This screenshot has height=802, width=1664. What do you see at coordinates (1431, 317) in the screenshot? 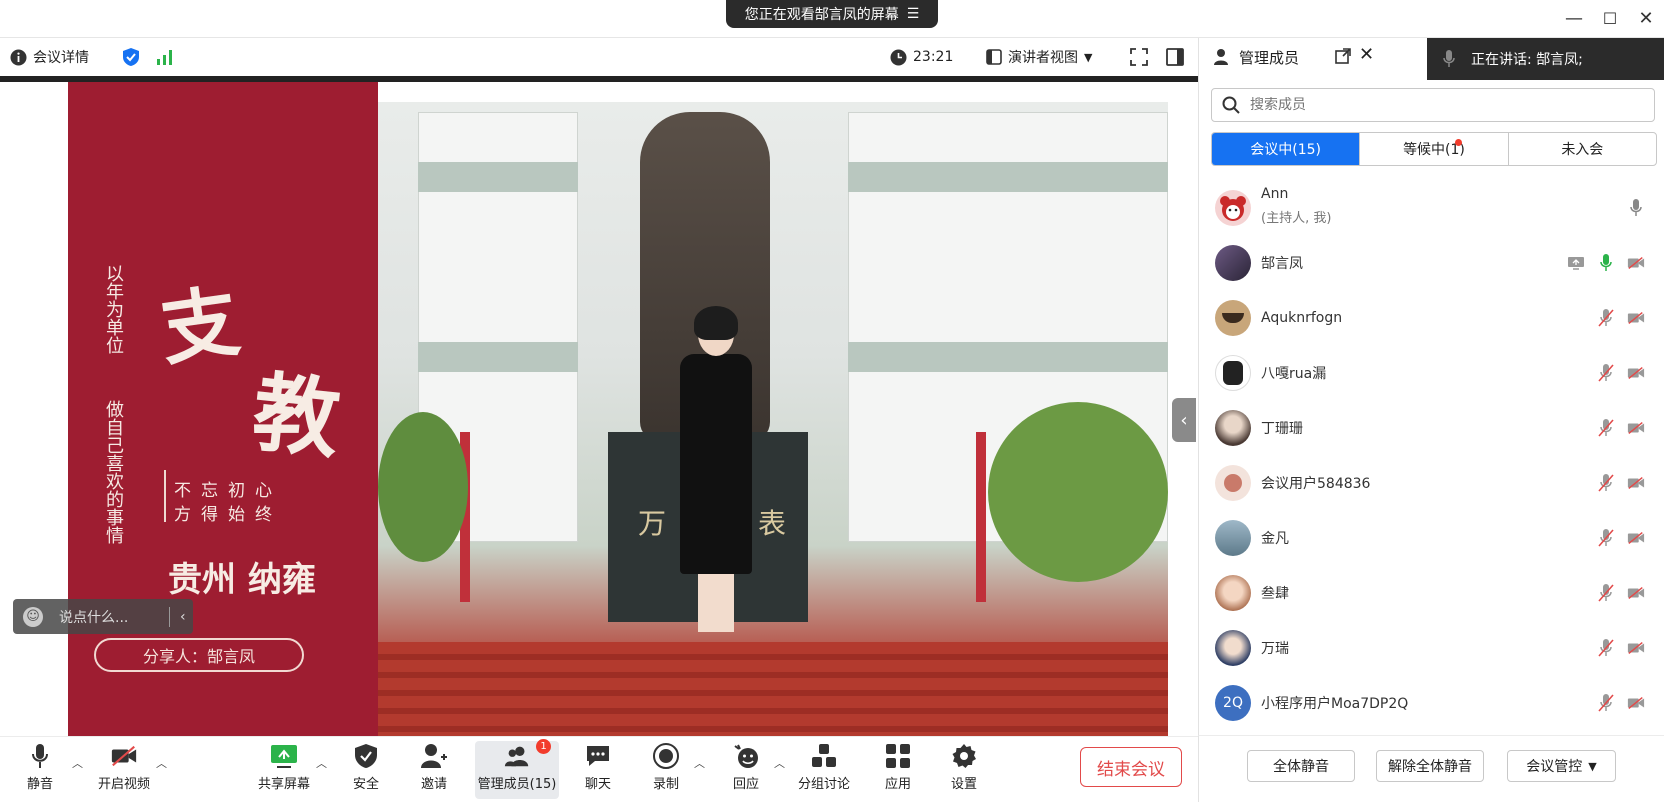
I see `member-row: Aquknrfogn` at bounding box center [1431, 317].